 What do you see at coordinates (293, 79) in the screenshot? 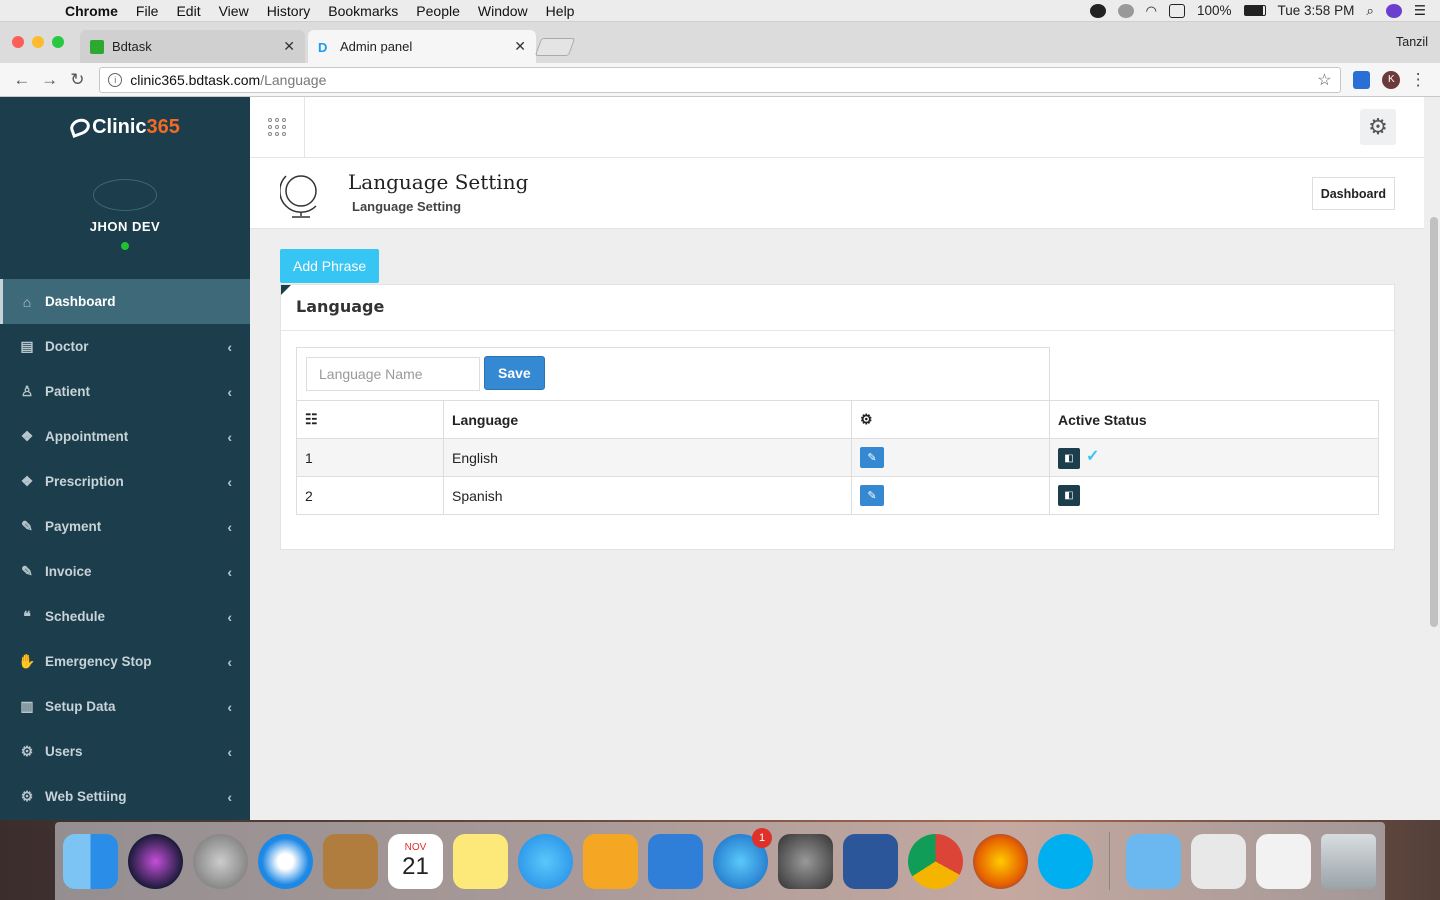
I see `url-path: /Language` at bounding box center [293, 79].